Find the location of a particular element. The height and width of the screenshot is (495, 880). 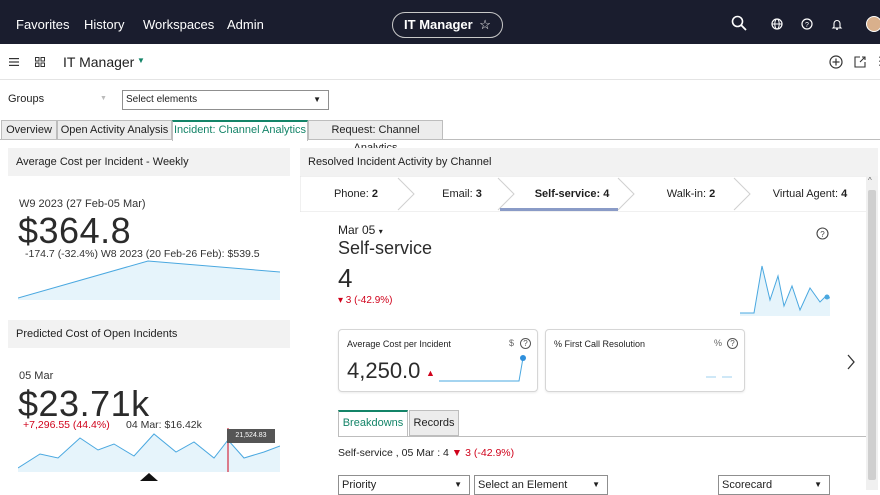

tab-open-activity-analysis: Open Activity Analysis is located at coordinates (114, 130).